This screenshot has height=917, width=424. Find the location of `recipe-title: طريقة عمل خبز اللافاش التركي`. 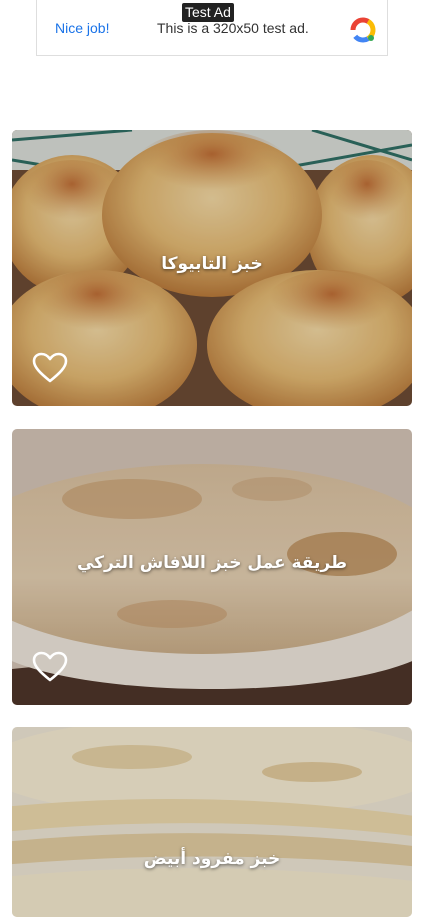

recipe-title: طريقة عمل خبز اللافاش التركي is located at coordinates (212, 563).